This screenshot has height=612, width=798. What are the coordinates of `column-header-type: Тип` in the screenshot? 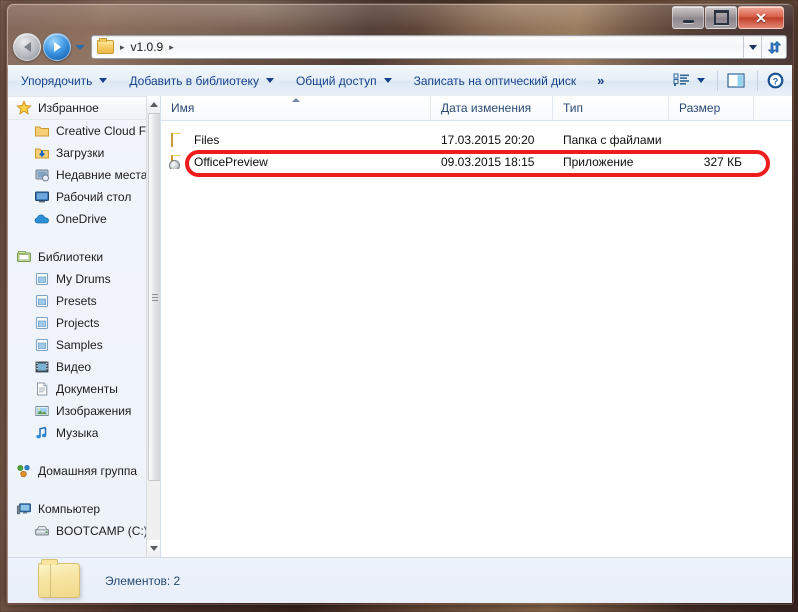 It's located at (611, 108).